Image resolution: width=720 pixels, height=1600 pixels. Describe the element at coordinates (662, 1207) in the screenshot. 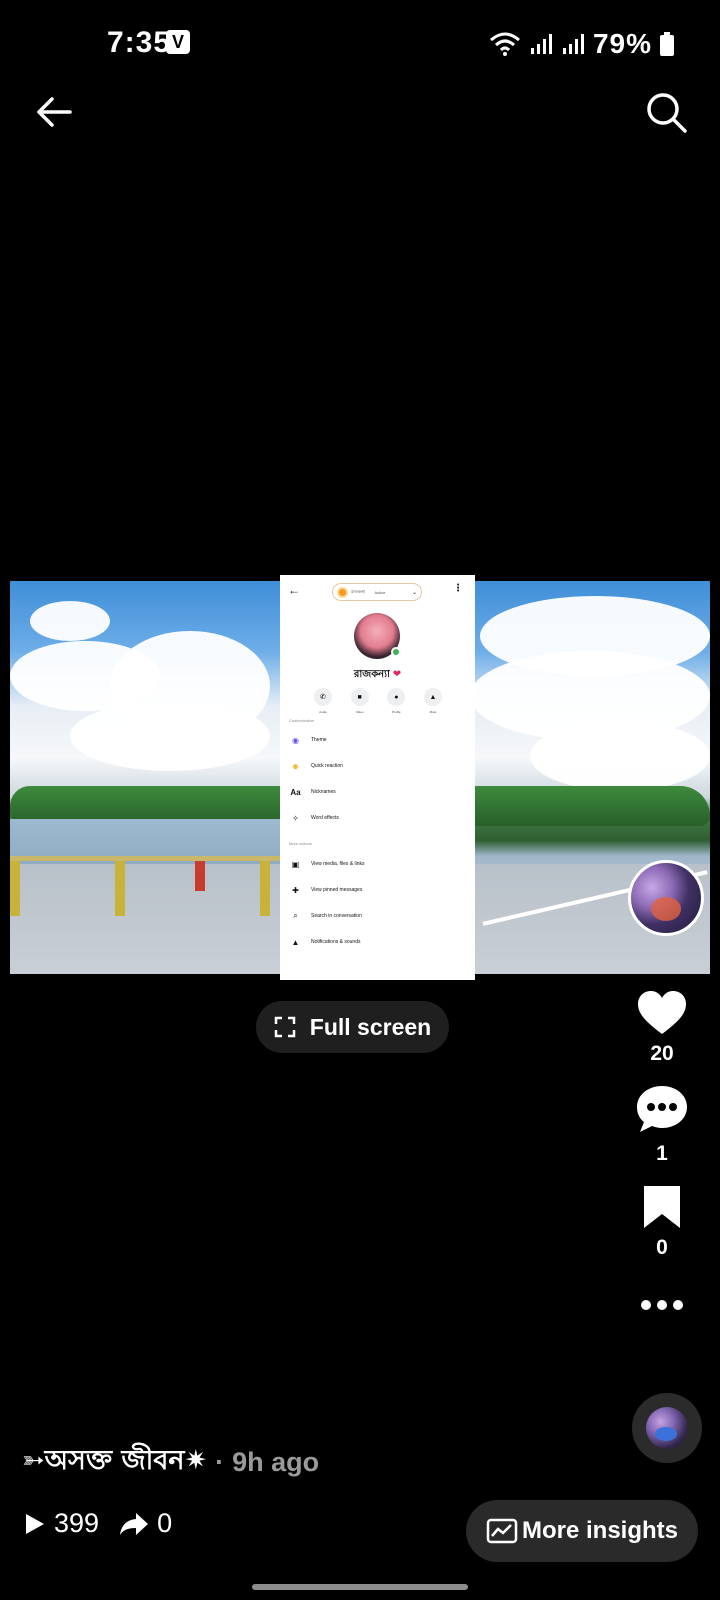

I see `bookmark-icon` at that location.